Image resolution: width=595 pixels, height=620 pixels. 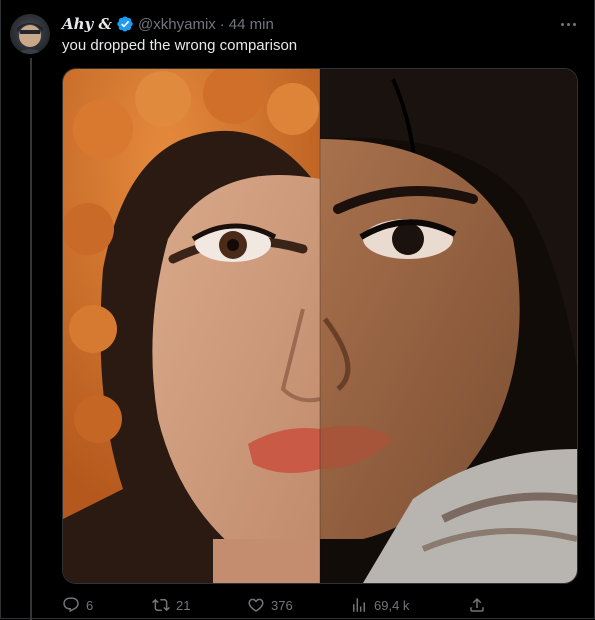 What do you see at coordinates (30, 38) in the screenshot?
I see `avatar-image` at bounding box center [30, 38].